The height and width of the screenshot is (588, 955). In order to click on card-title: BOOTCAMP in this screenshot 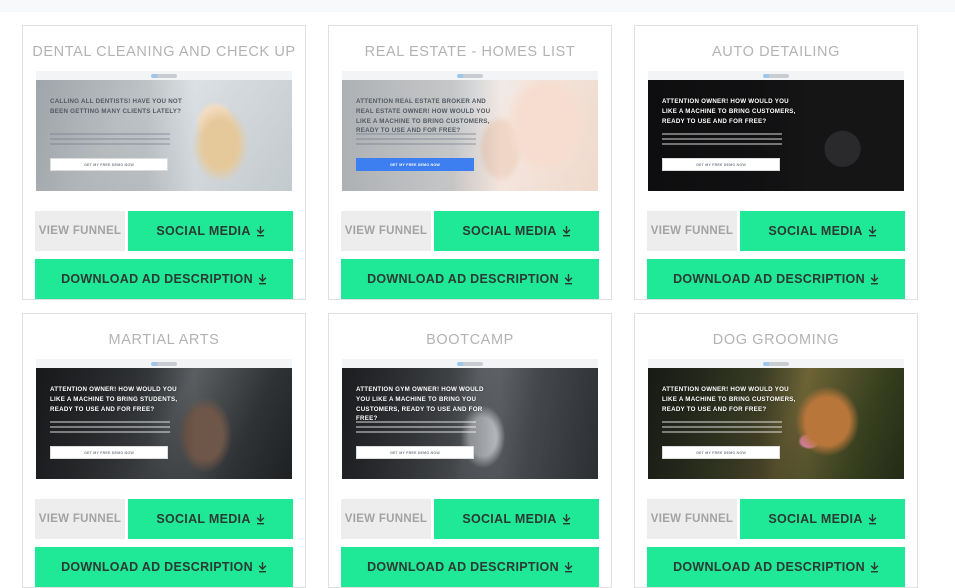, I will do `click(470, 340)`.